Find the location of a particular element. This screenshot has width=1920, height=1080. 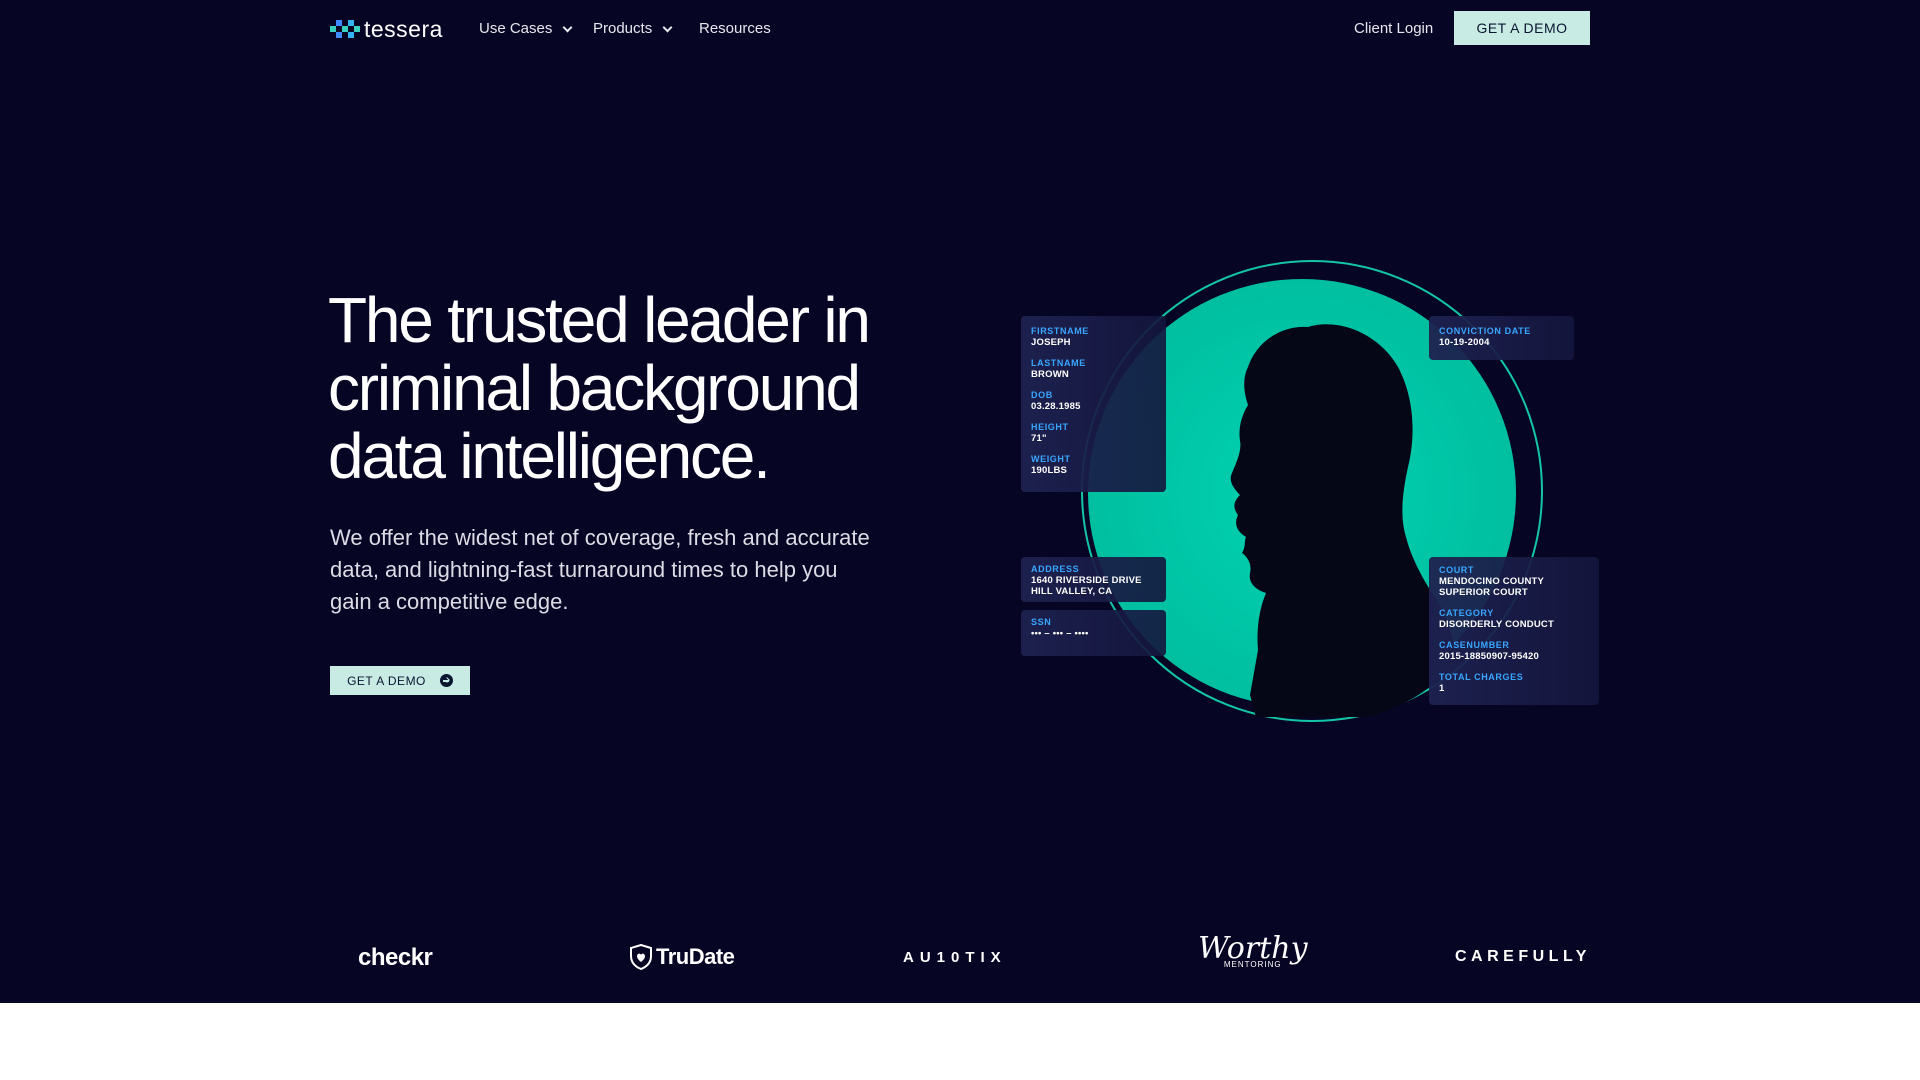

au10tix-wordmark: AU10TIX is located at coordinates (955, 957).